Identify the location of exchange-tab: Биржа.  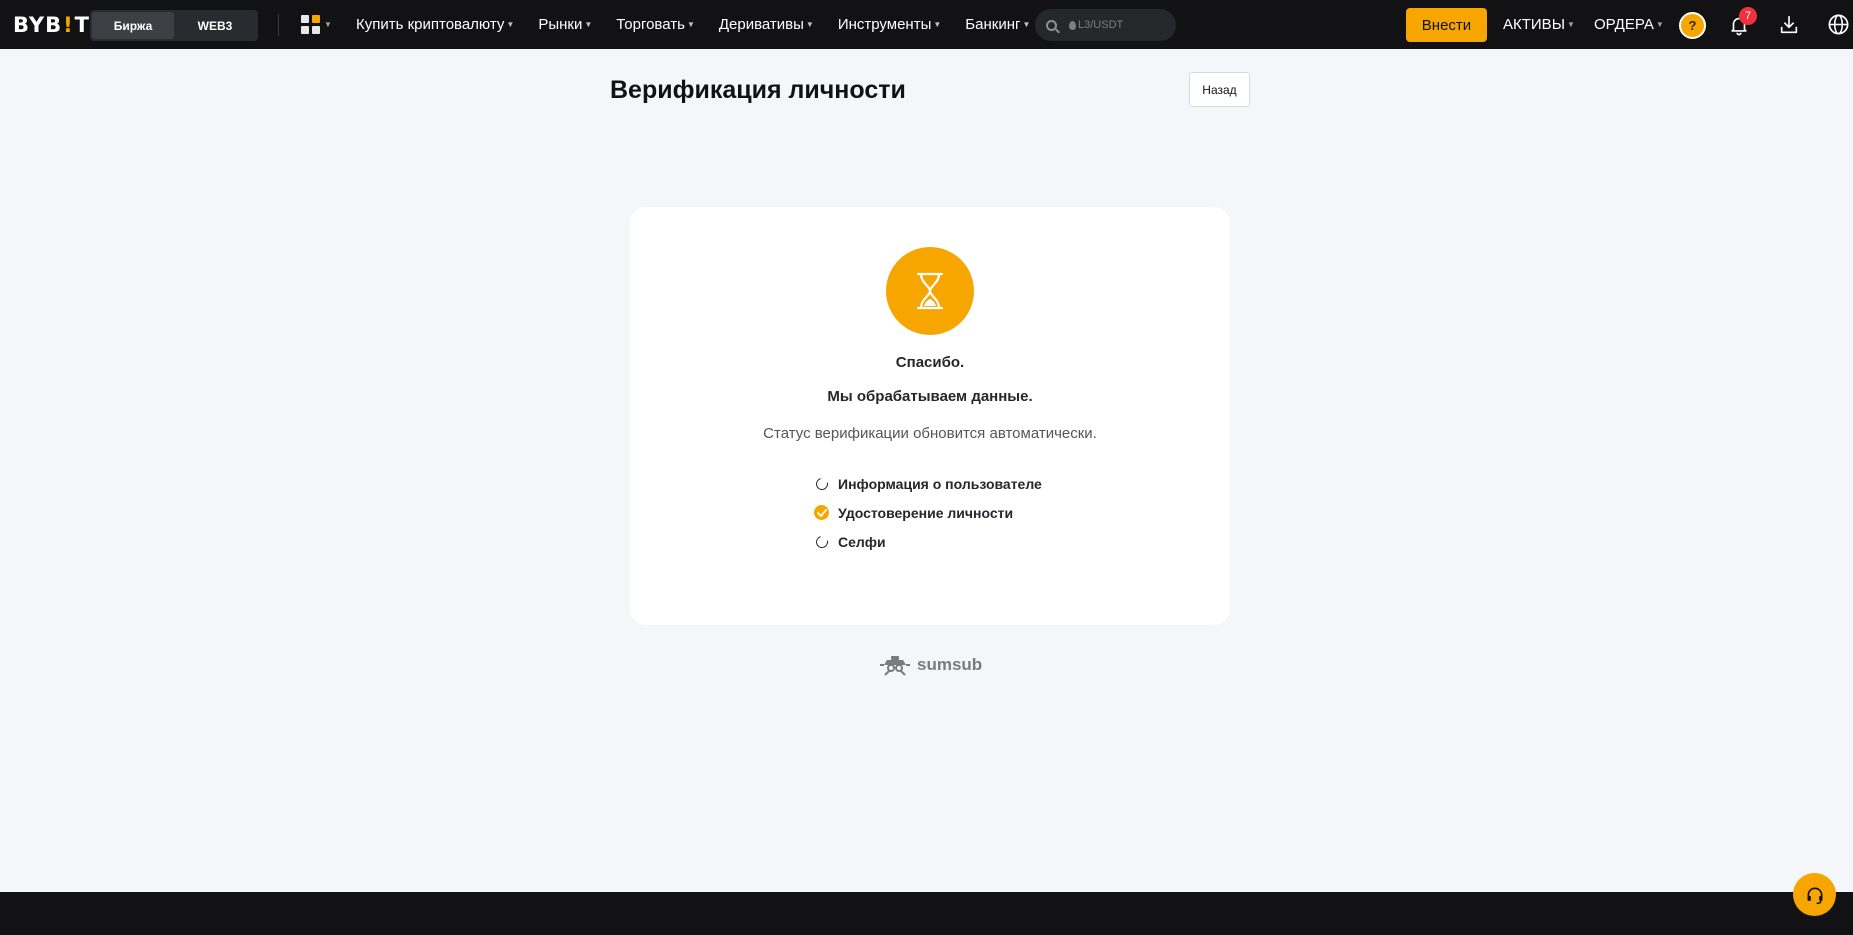
(133, 25).